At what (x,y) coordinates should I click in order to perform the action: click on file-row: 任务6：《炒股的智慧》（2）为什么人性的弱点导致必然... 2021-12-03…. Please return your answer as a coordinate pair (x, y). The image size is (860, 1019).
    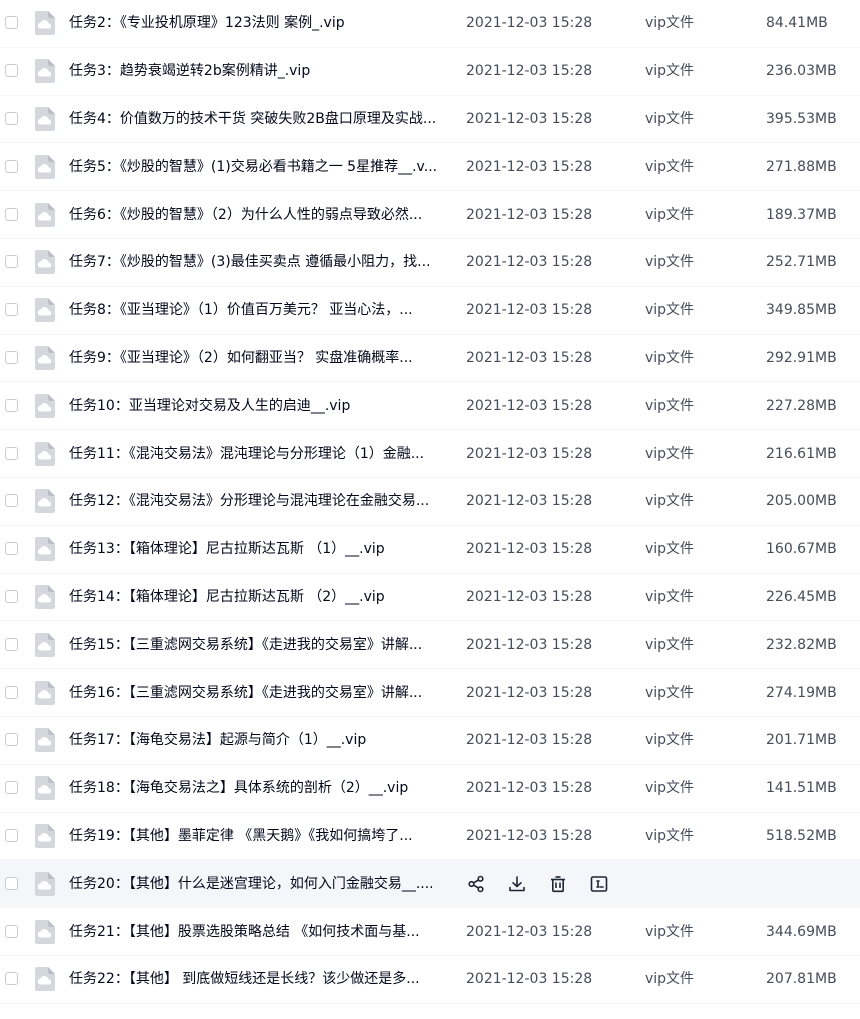
    Looking at the image, I should click on (430, 215).